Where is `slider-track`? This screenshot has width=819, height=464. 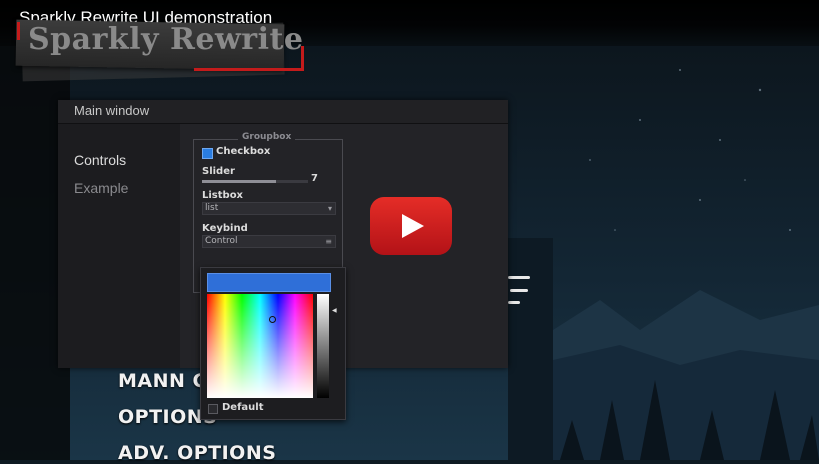 slider-track is located at coordinates (255, 181).